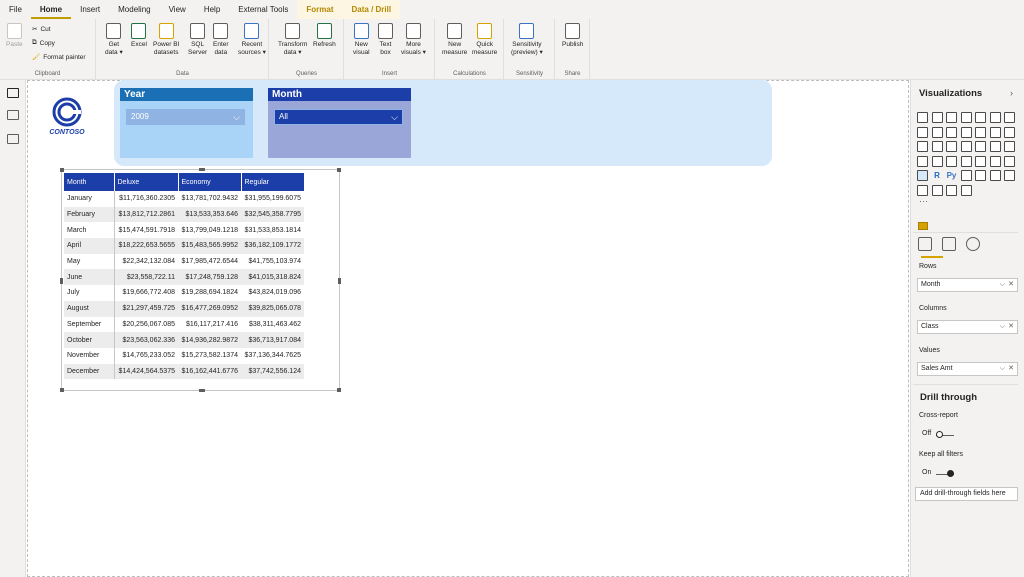 This screenshot has width=1024, height=577. I want to click on add-drill-through-field-well: Add drill-through fields here, so click(966, 494).